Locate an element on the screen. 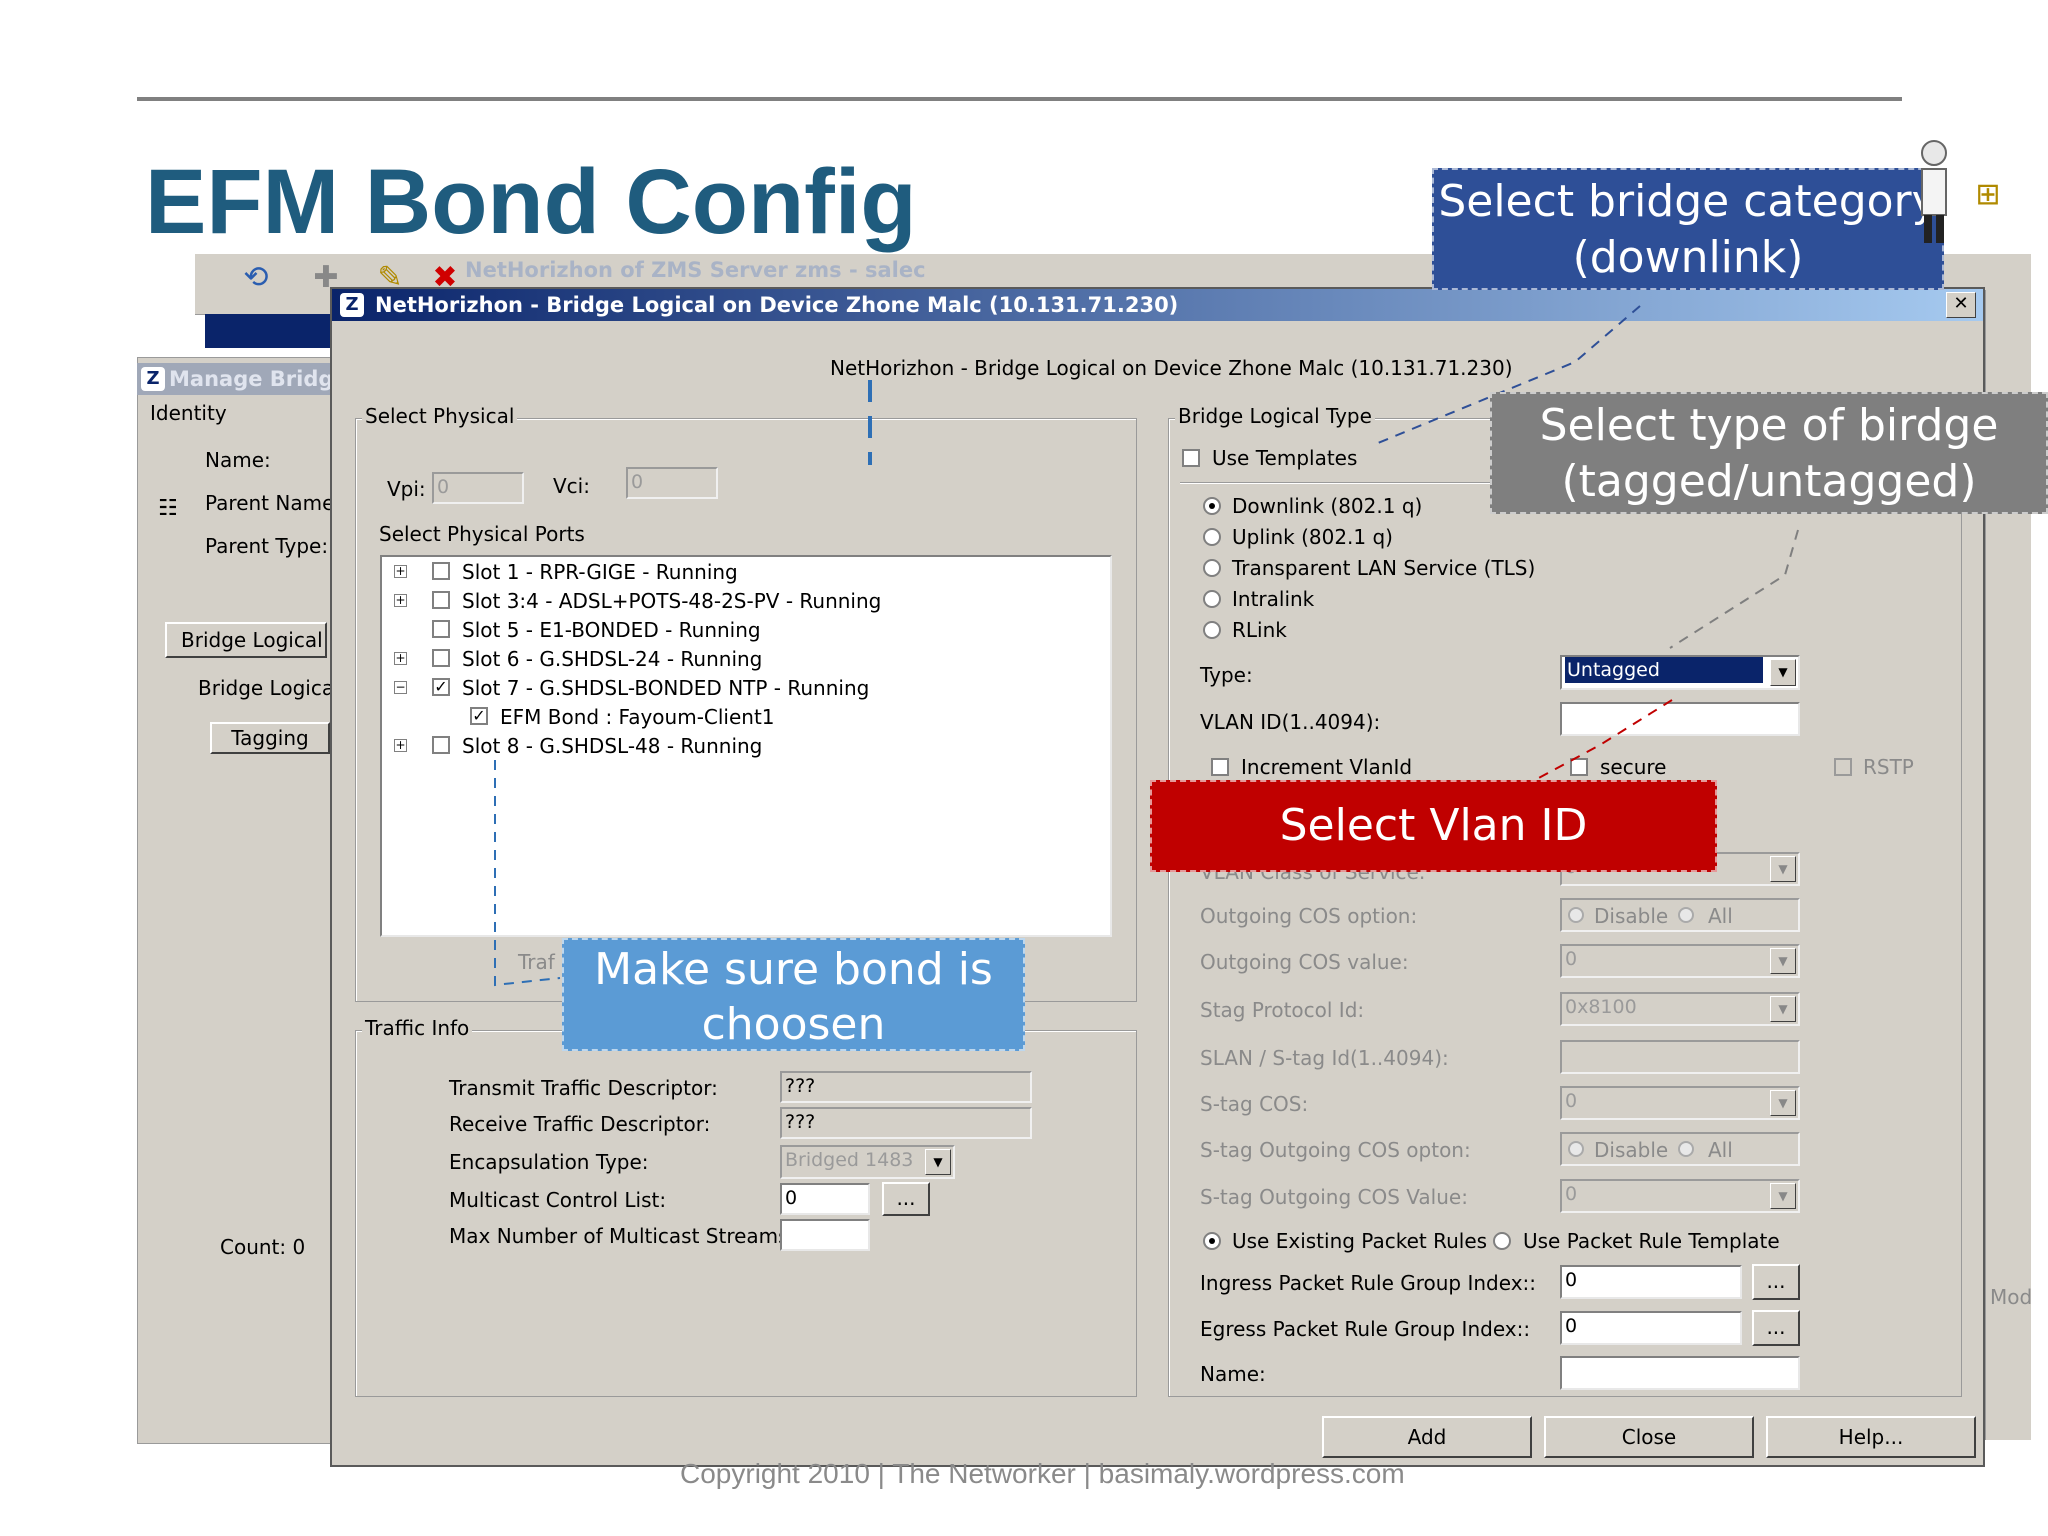 The width and height of the screenshot is (2048, 1536). connector-bond is located at coordinates (527, 873).